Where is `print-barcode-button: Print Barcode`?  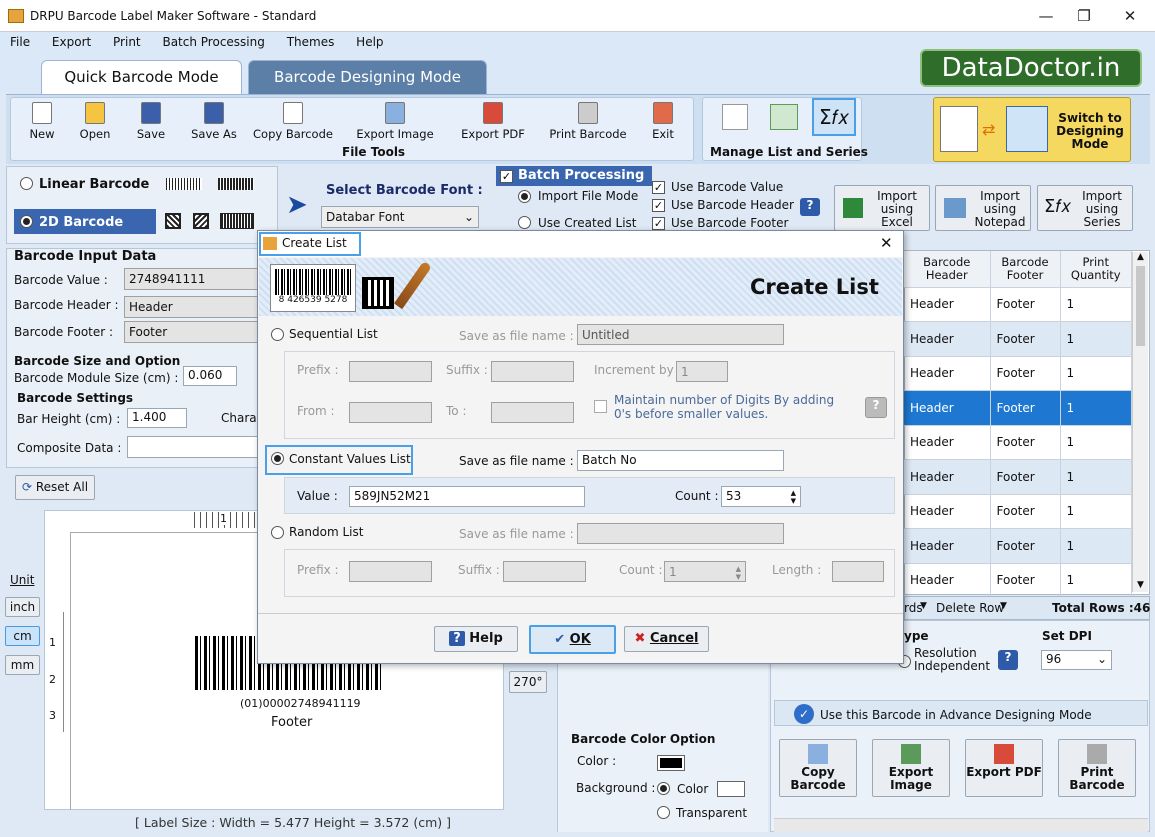
print-barcode-button: Print Barcode is located at coordinates (588, 123).